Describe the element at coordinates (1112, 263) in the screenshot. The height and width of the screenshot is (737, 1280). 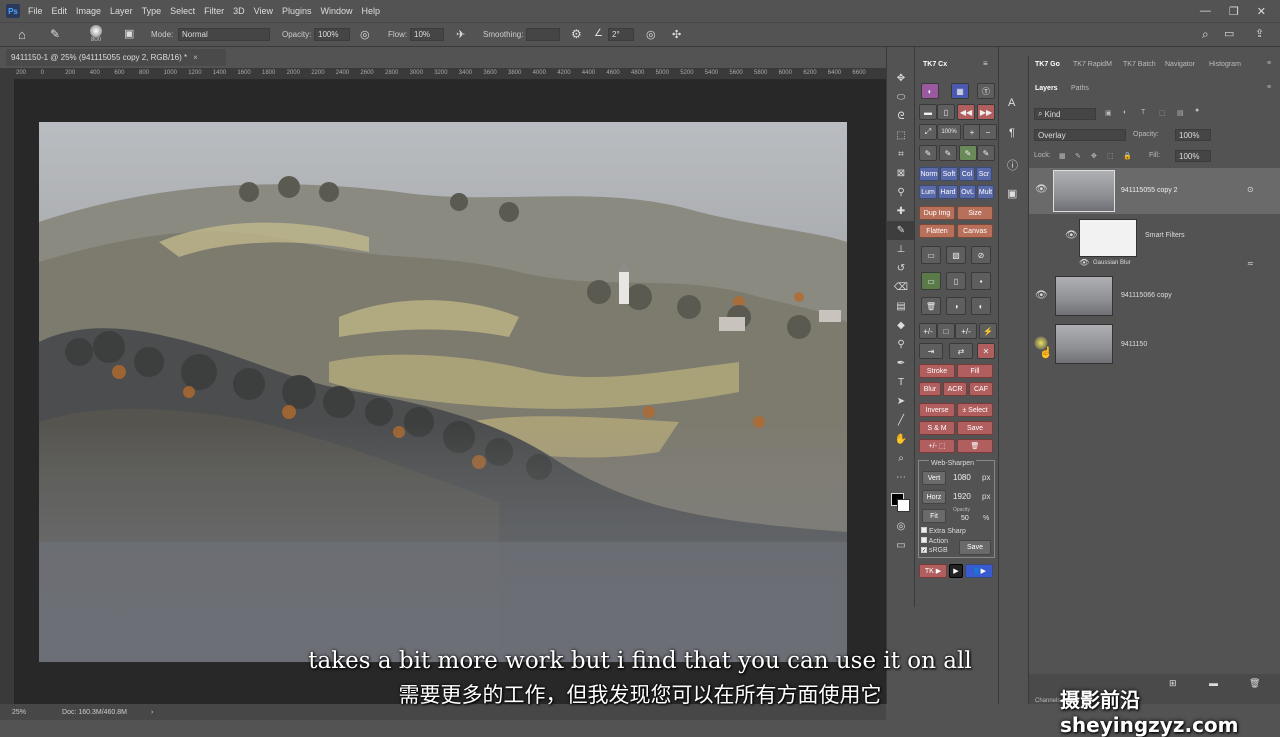
I see `gaussian-blur-label: Gaussian Blur` at that location.